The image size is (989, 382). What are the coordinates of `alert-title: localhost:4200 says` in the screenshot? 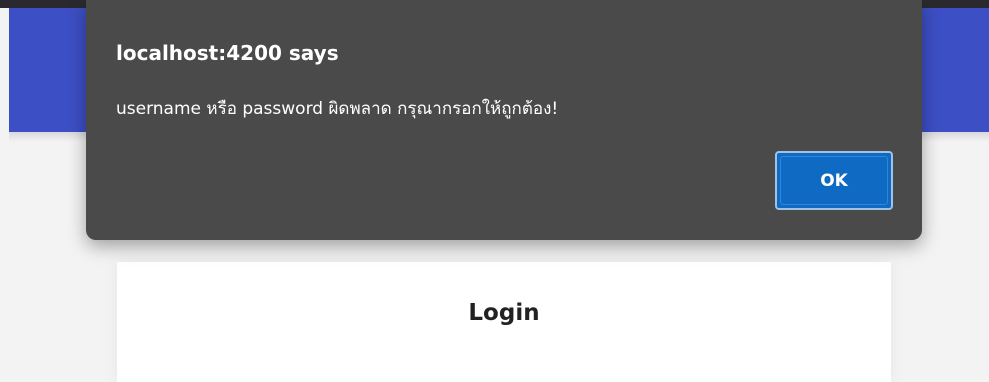 It's located at (227, 53).